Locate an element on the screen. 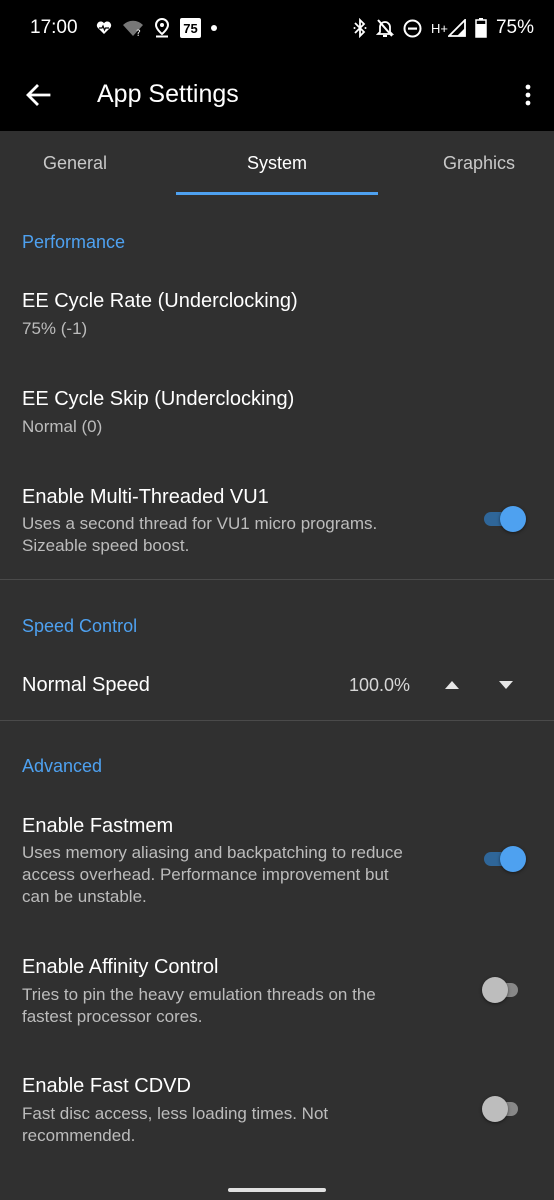 The height and width of the screenshot is (1200, 554). setting-description: recommended. is located at coordinates (79, 1135).